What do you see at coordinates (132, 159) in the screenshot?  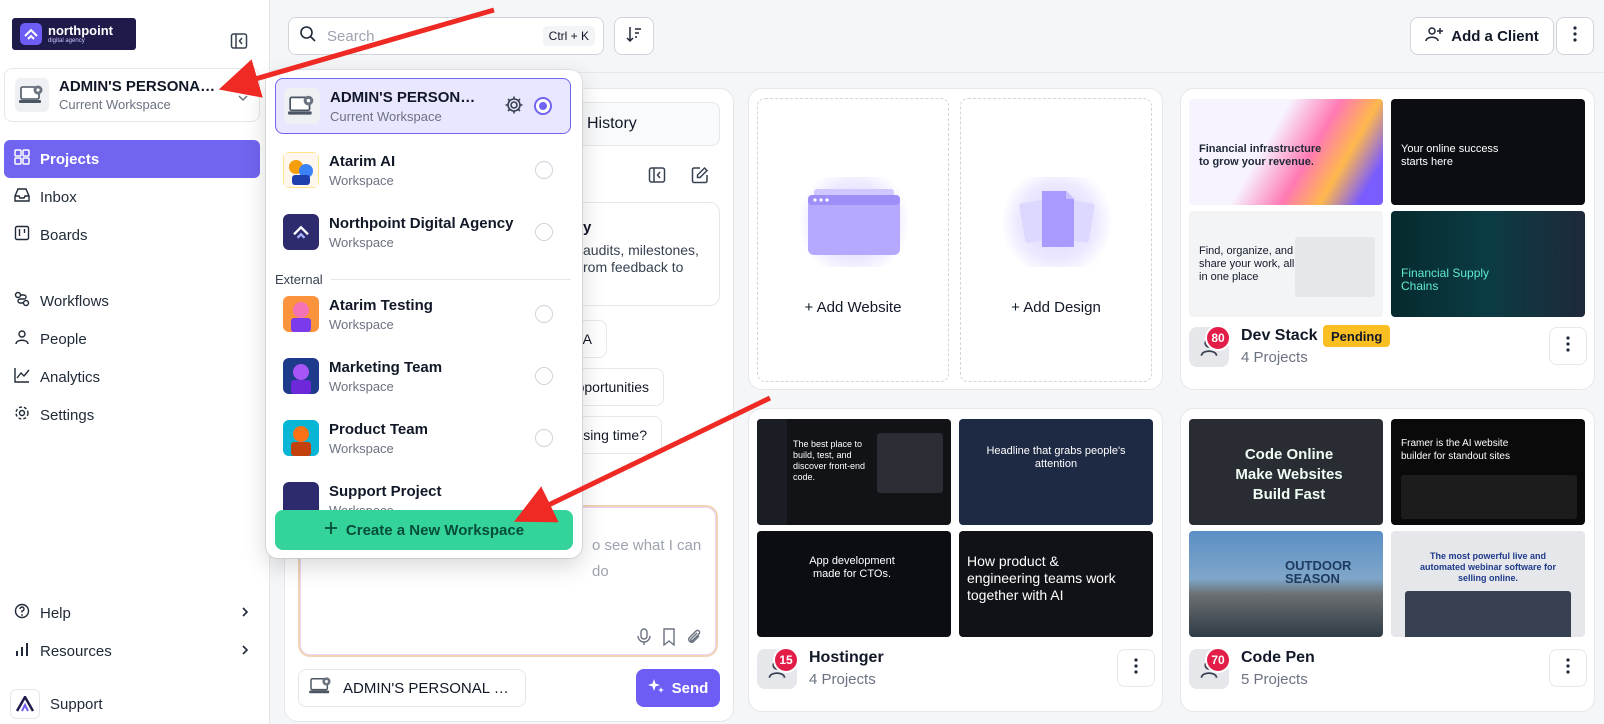 I see `nav-projects: Projects` at bounding box center [132, 159].